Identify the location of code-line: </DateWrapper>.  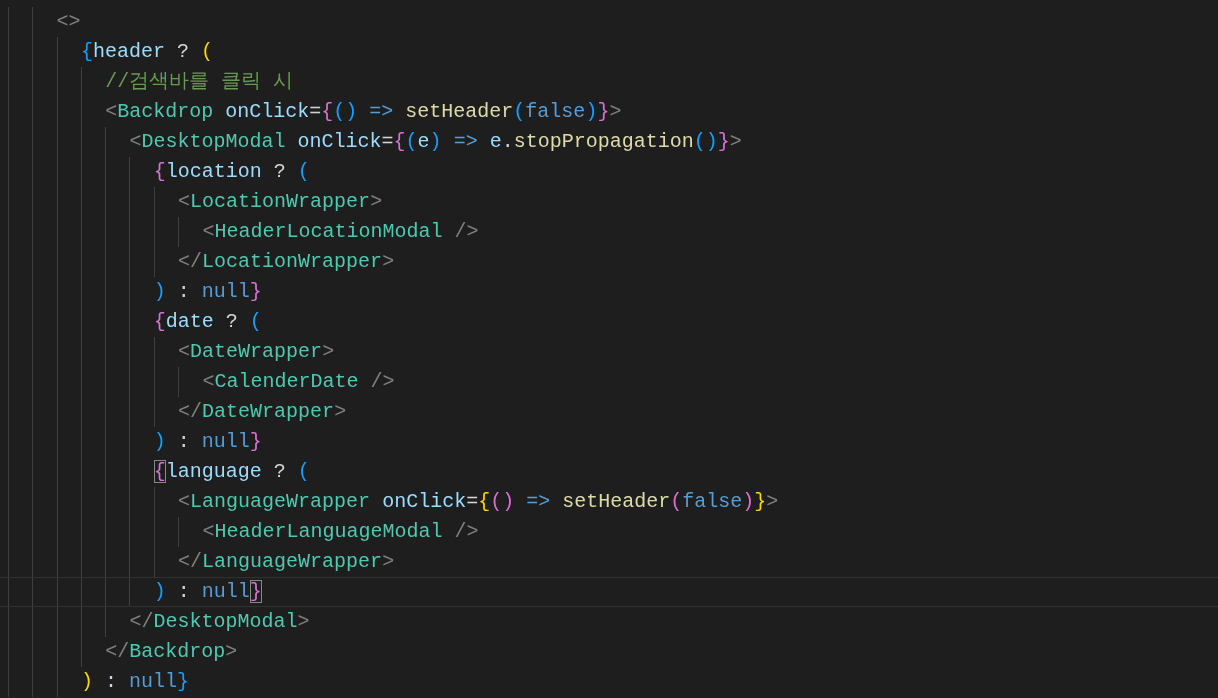
(262, 412).